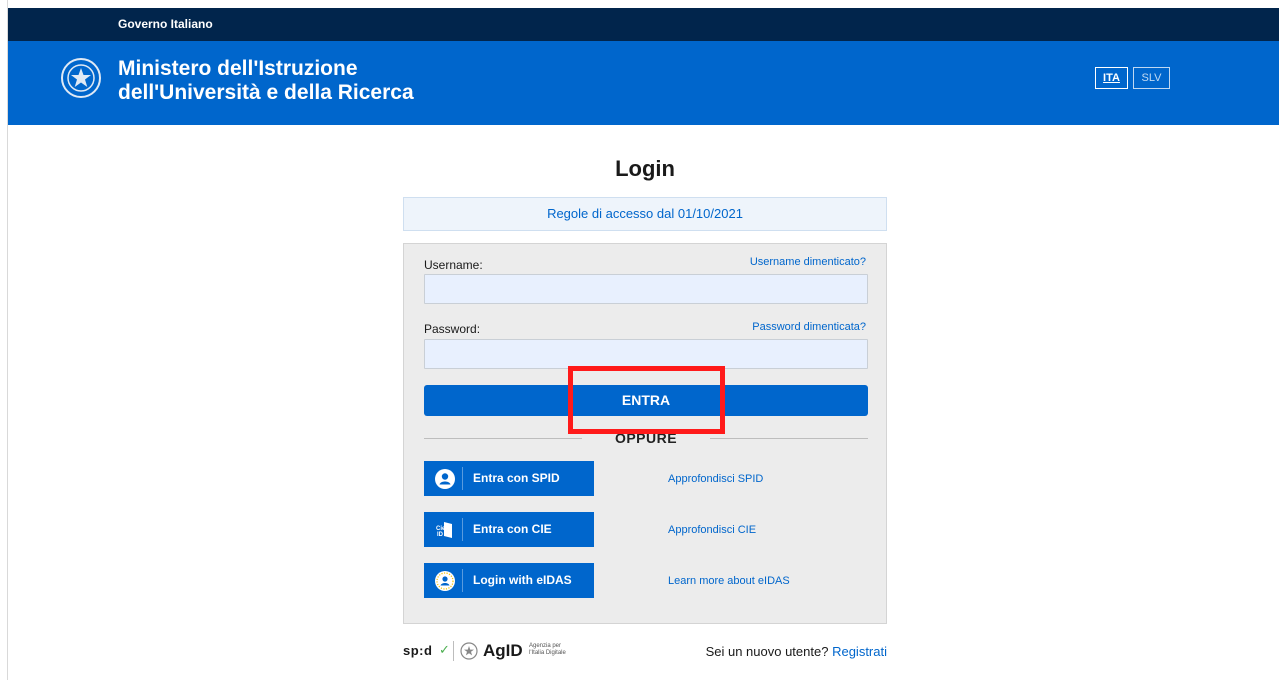  Describe the element at coordinates (4, 340) in the screenshot. I see `window-edge` at that location.